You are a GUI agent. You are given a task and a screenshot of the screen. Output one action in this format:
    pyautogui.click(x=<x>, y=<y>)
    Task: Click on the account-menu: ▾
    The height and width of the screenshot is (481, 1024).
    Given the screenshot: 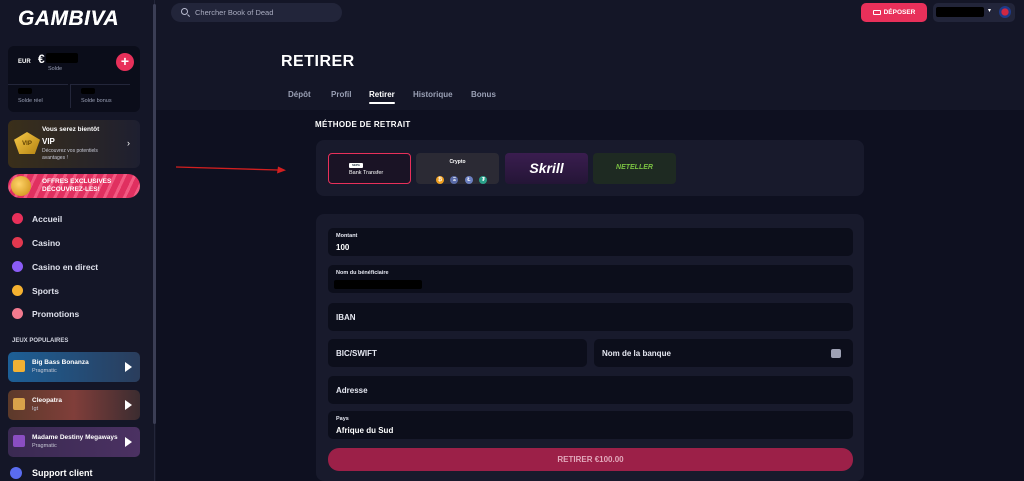 What is the action you would take?
    pyautogui.click(x=974, y=12)
    